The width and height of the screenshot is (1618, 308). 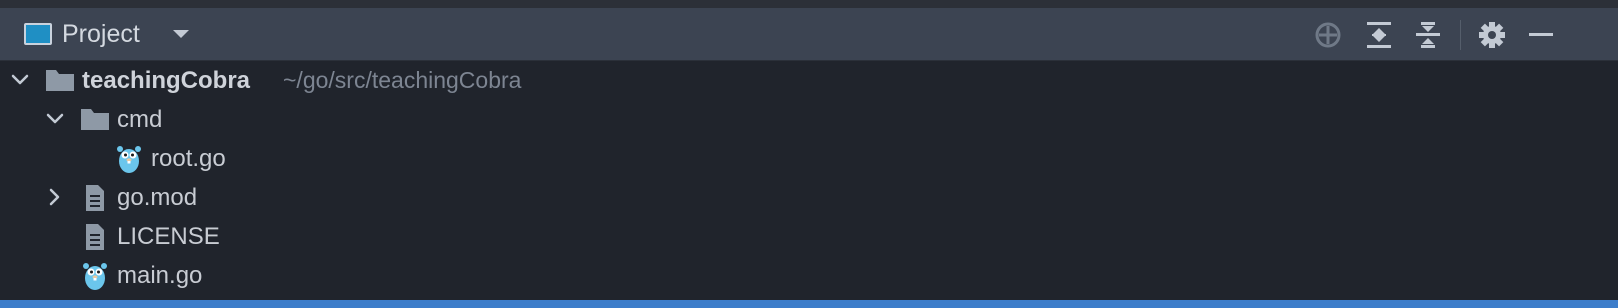 What do you see at coordinates (809, 4) in the screenshot?
I see `window-top-edge` at bounding box center [809, 4].